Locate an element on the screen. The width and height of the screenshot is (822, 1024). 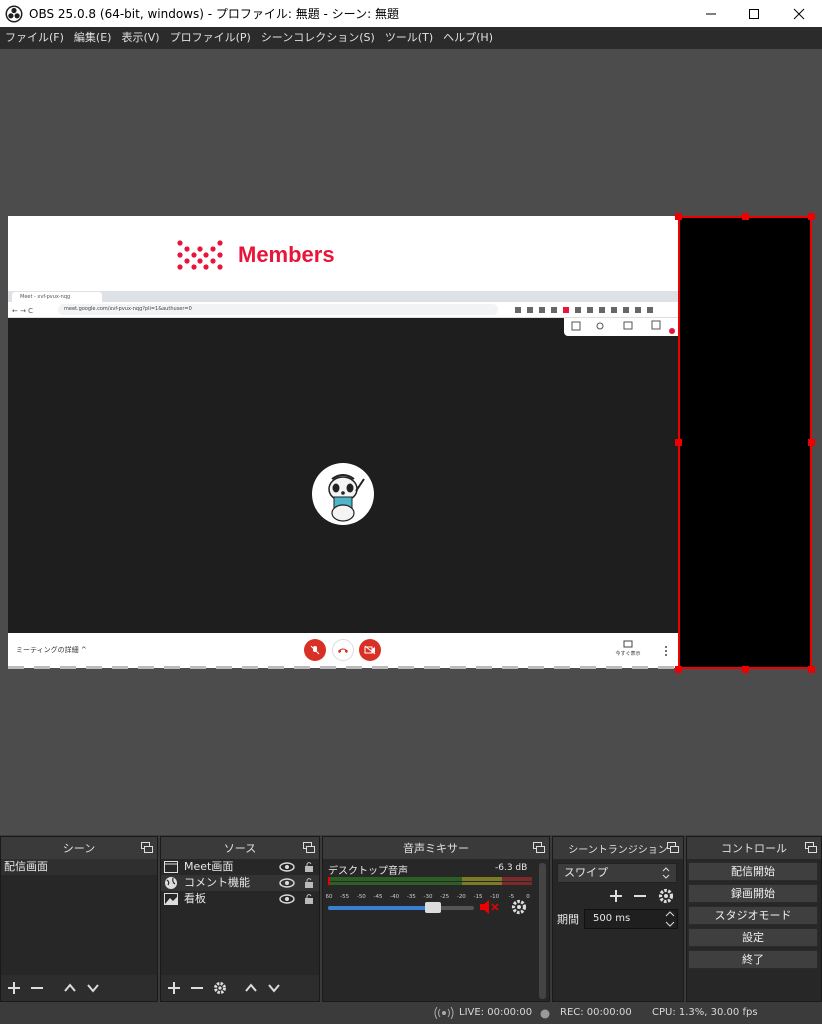
live-timer: LIVE: 00:00:00 is located at coordinates (496, 1012).